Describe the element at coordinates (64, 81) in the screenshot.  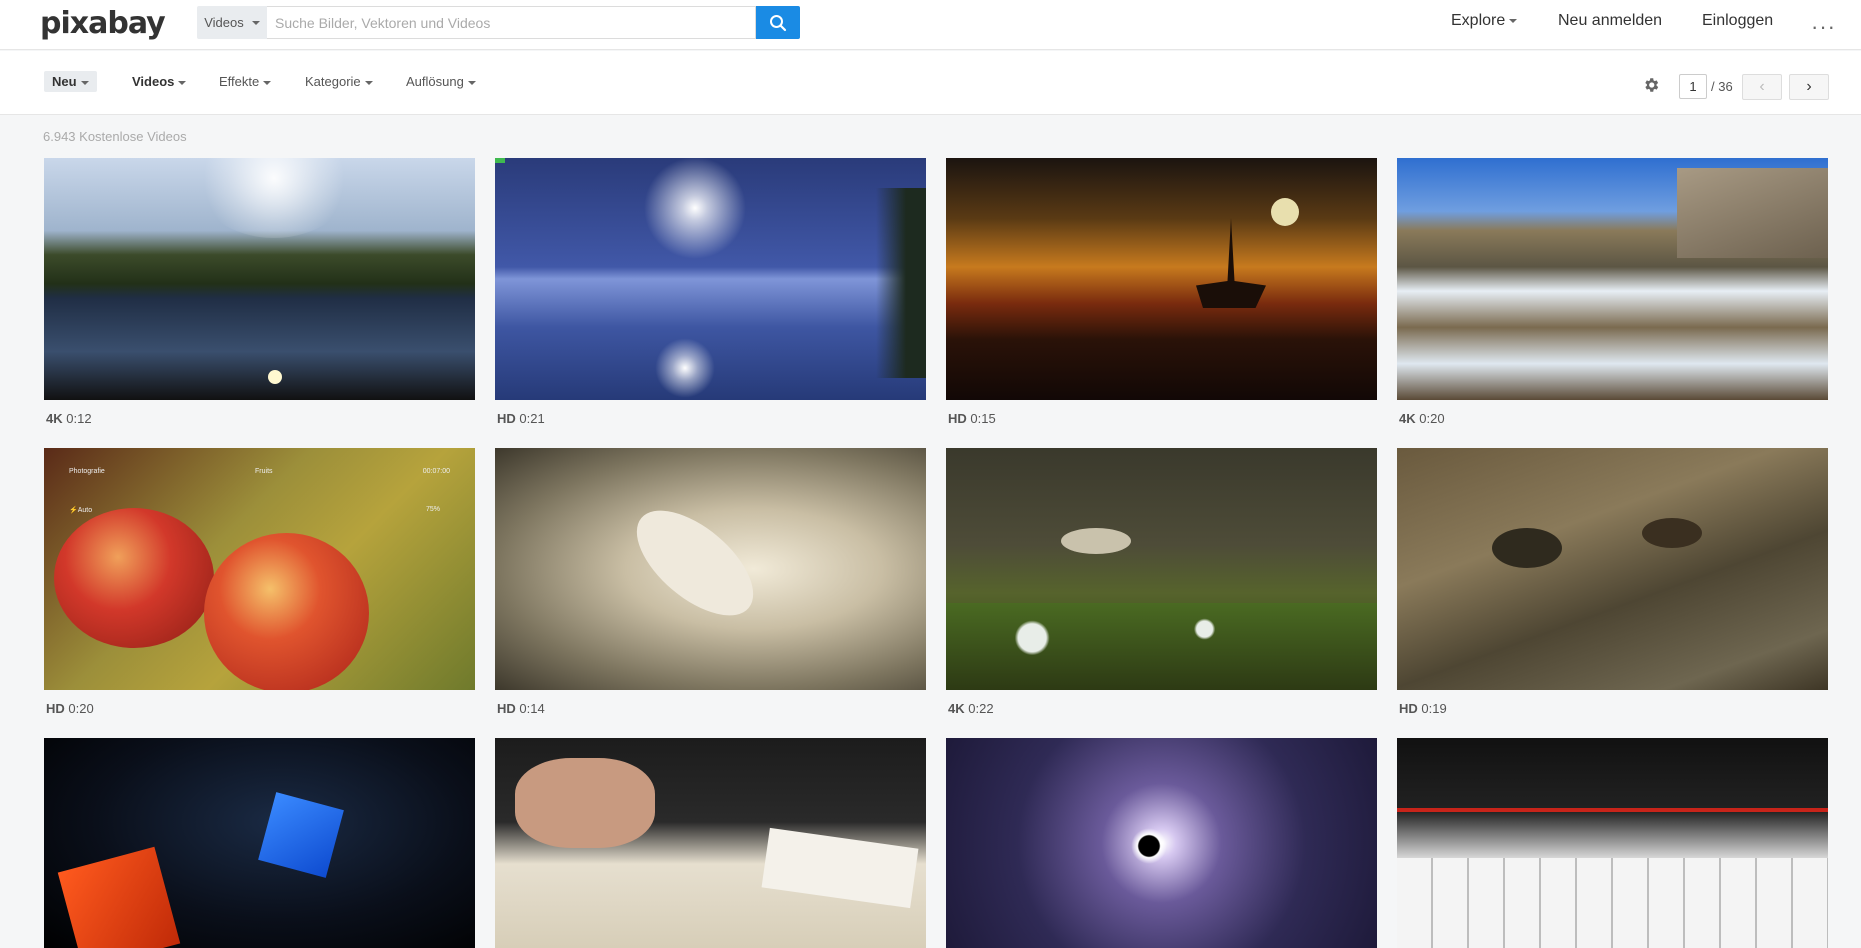
I see `sort-filter-label: Neu` at that location.